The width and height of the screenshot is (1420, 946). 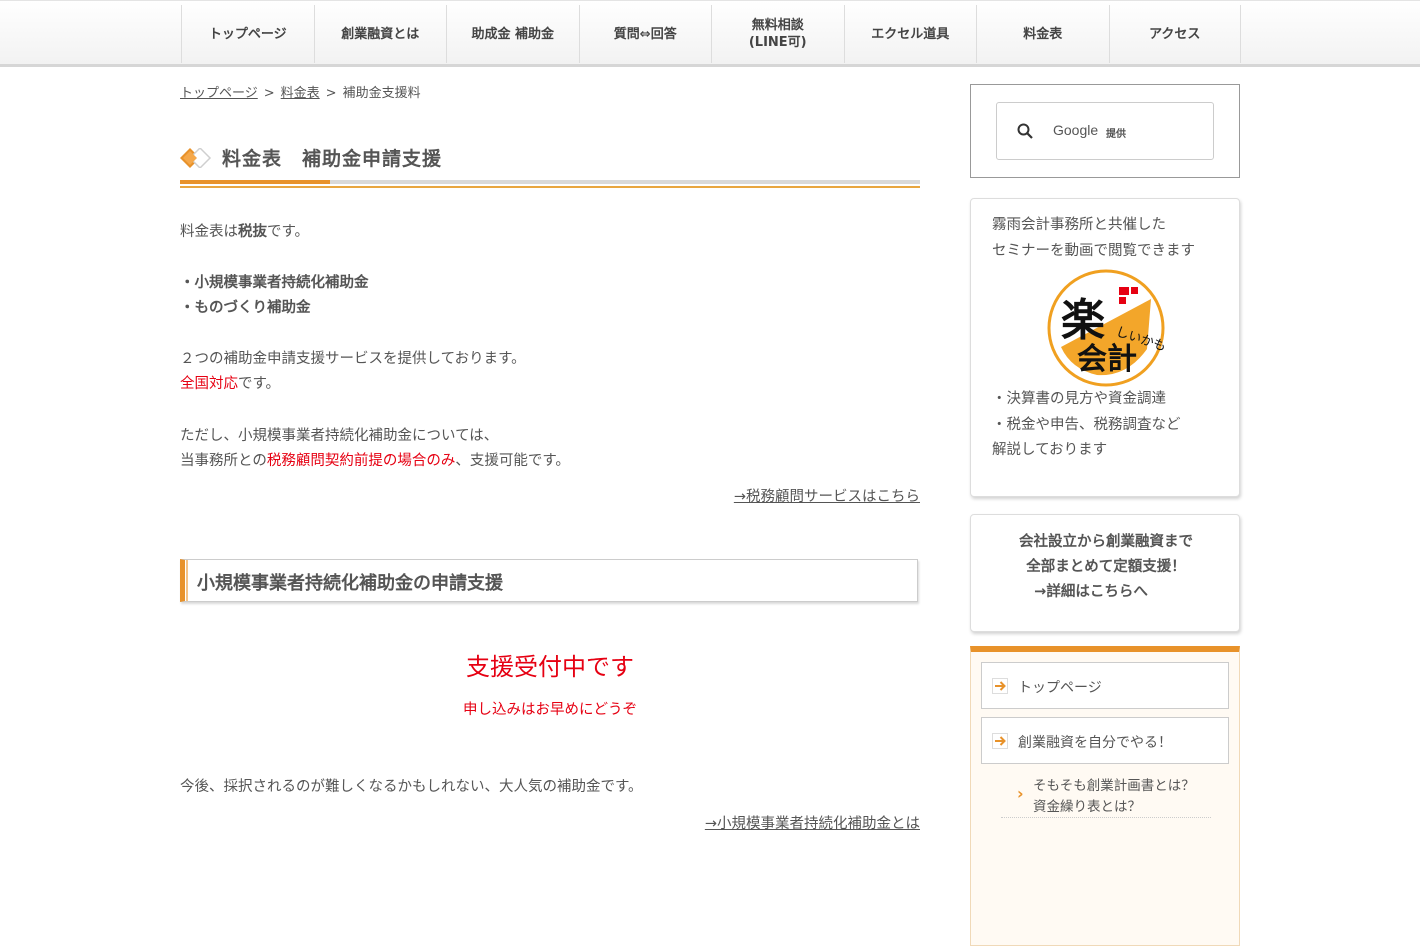 I want to click on sidebar-item-startup-loan: 創業融資を自分でやる！, so click(x=1105, y=740).